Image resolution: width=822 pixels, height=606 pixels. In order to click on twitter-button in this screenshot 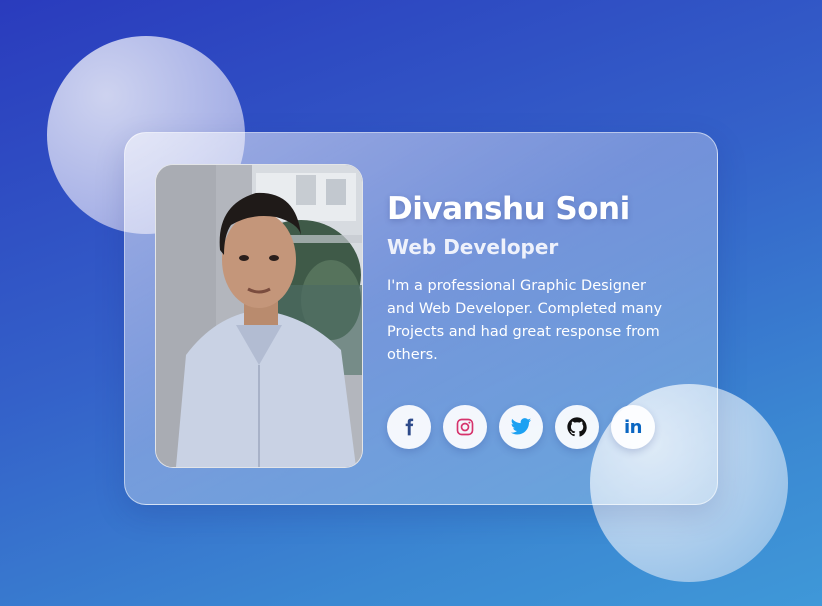, I will do `click(521, 427)`.